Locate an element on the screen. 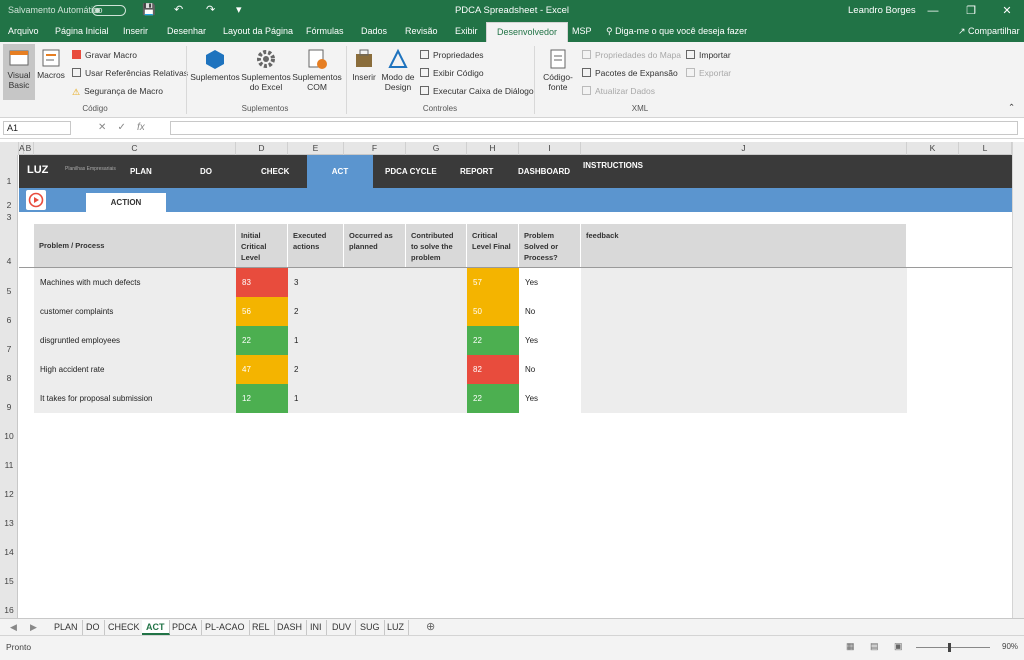 The width and height of the screenshot is (1024, 660). column-header-d: D is located at coordinates (262, 148).